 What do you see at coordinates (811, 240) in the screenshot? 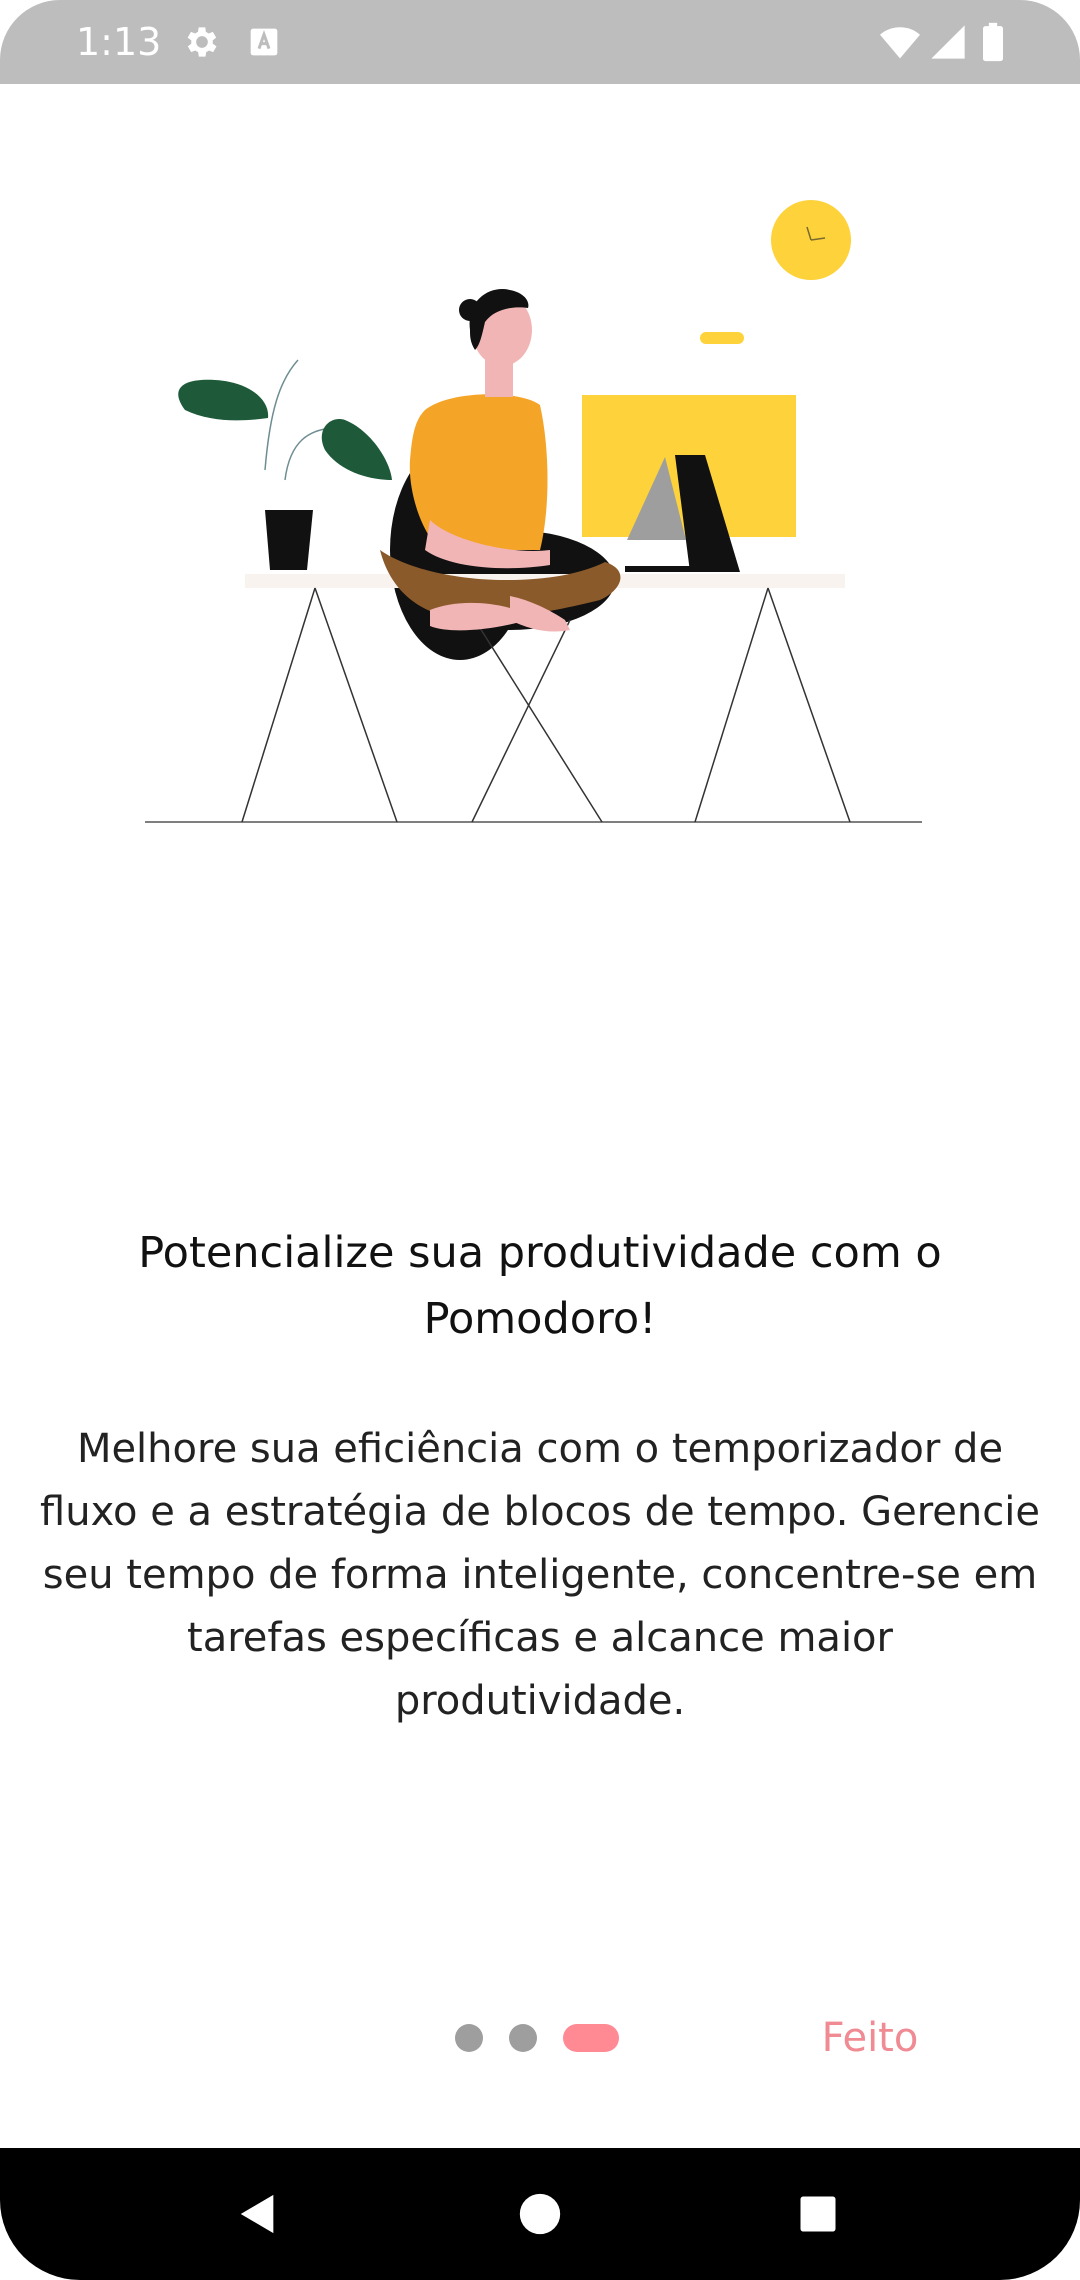
I see `clock-icon` at bounding box center [811, 240].